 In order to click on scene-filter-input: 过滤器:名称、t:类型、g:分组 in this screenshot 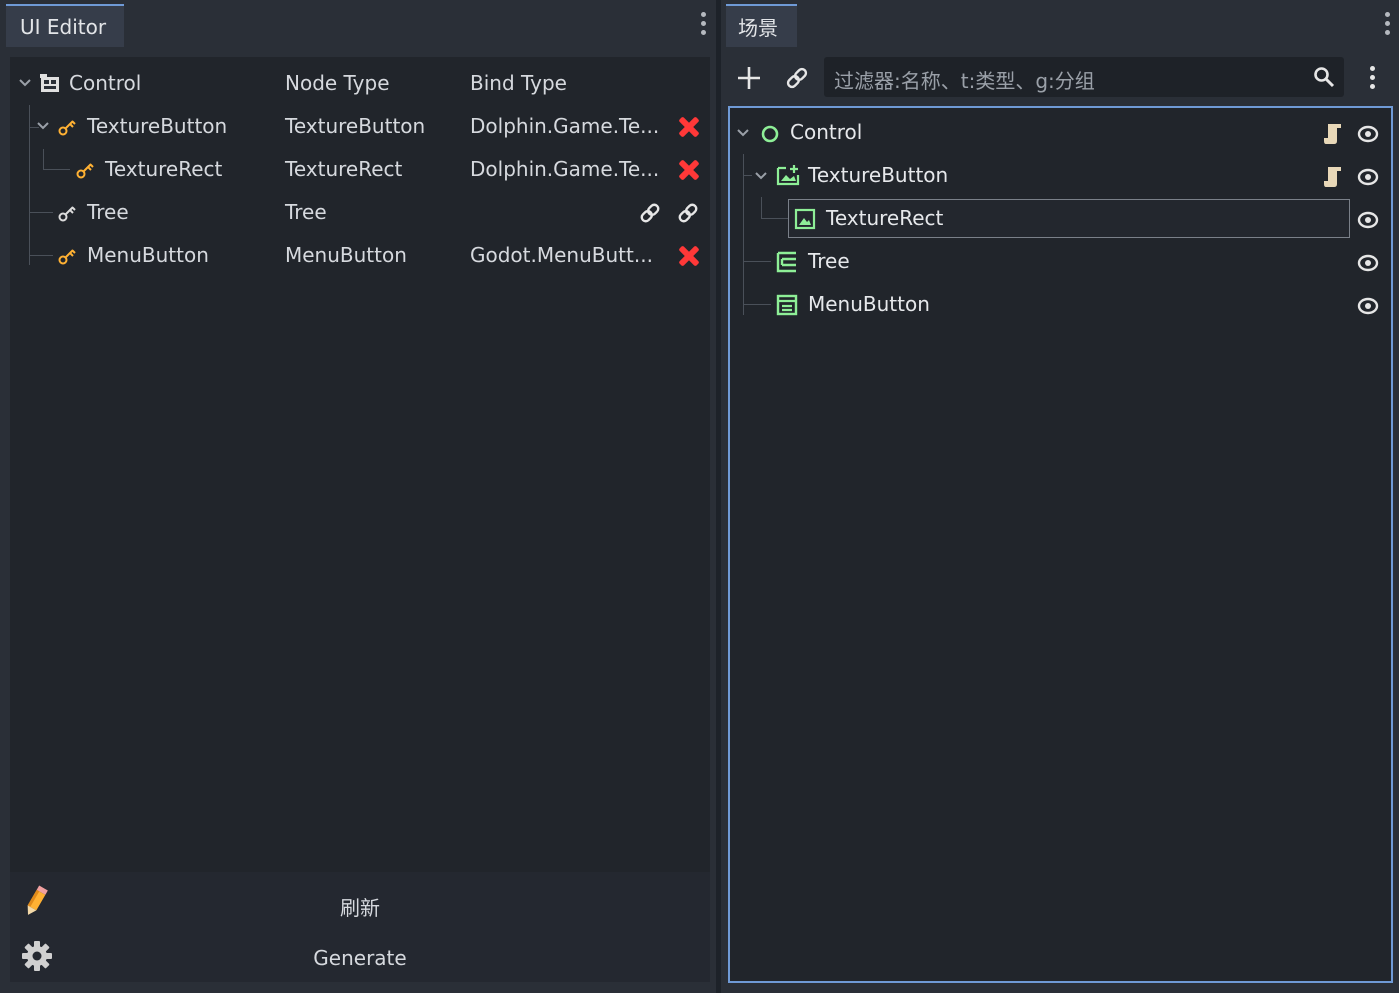, I will do `click(1084, 77)`.